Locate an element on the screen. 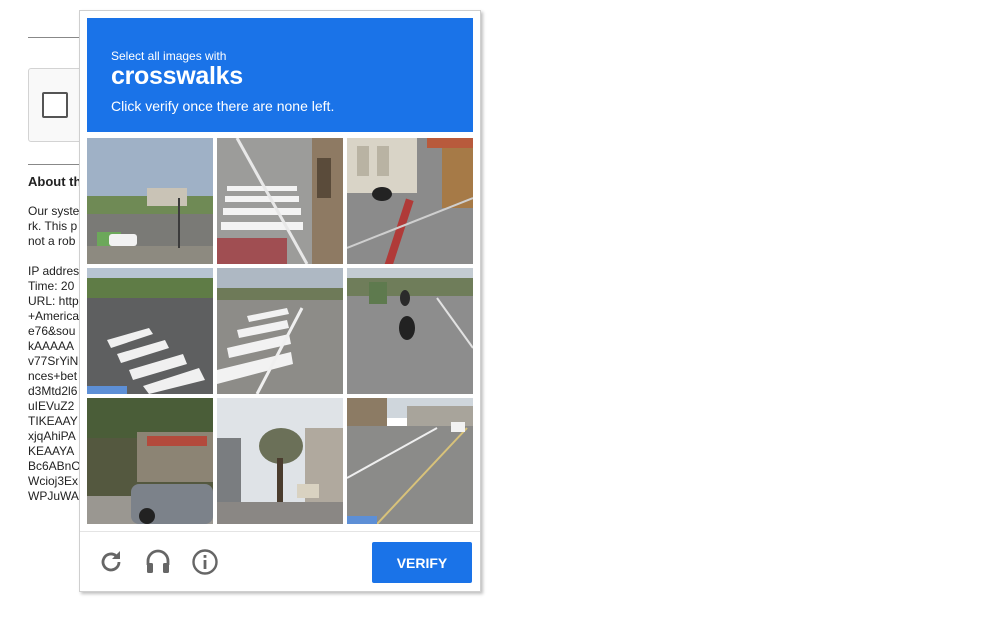  footer-divider is located at coordinates (280, 531).